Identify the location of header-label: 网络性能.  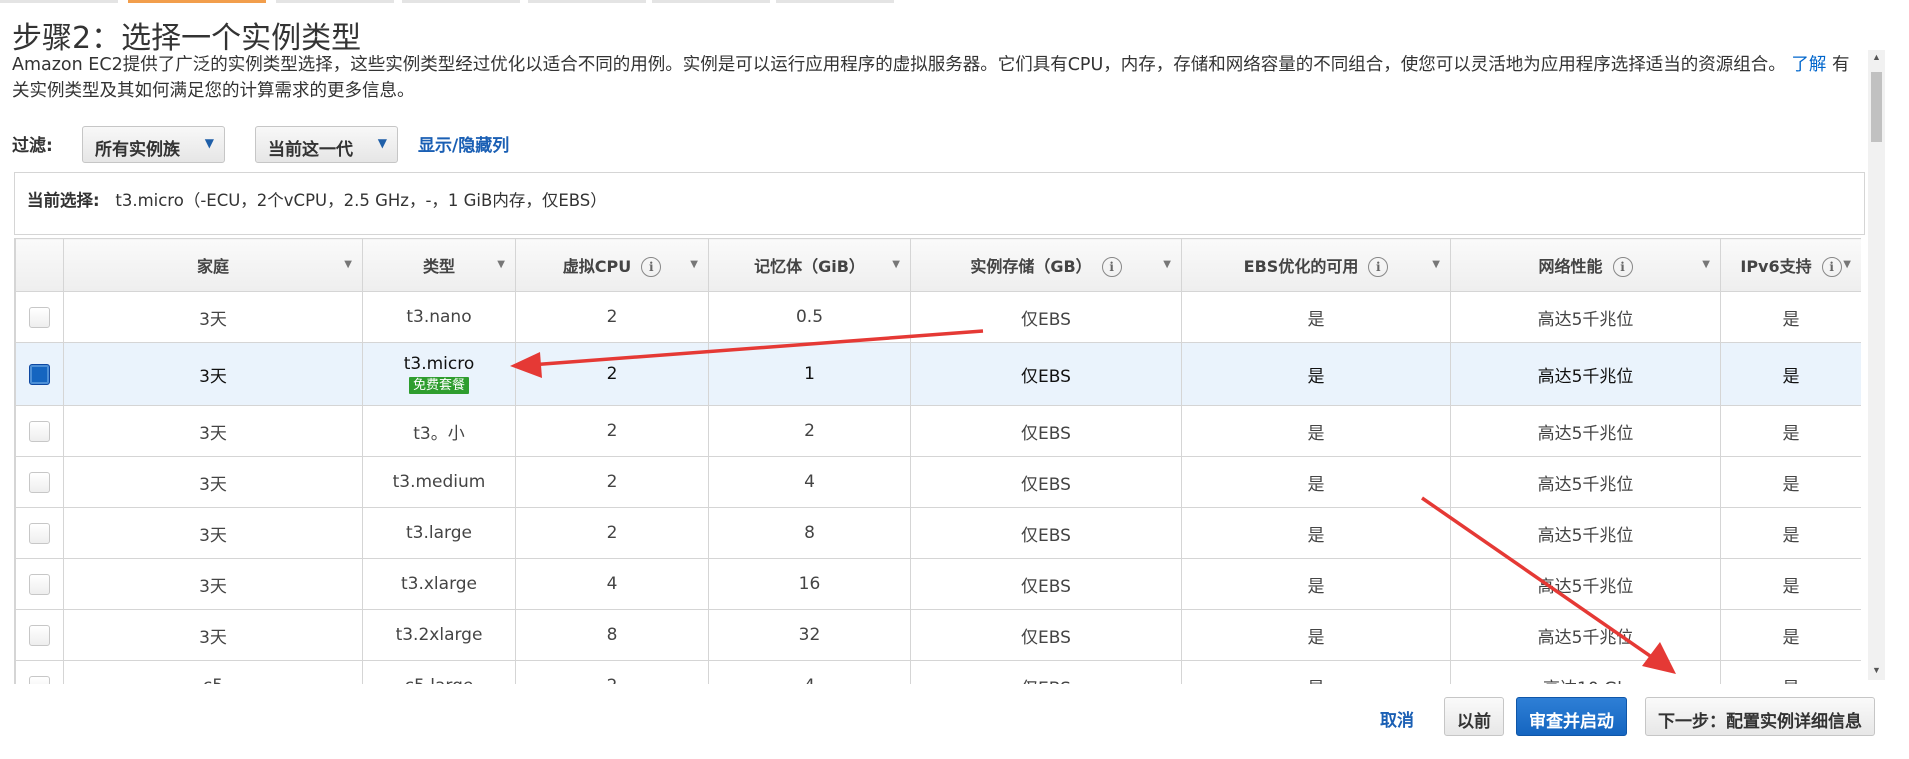
(1570, 266).